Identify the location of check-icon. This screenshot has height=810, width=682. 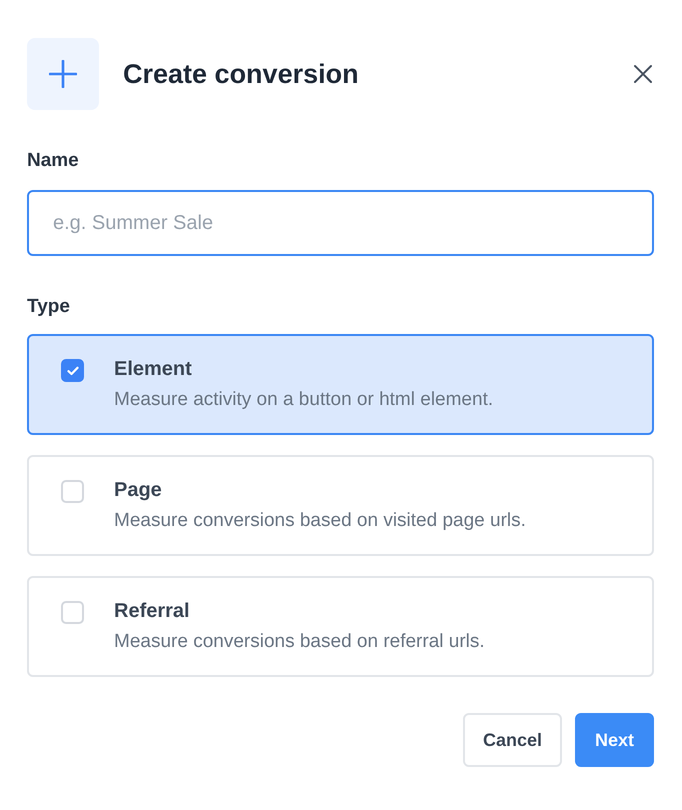
(72, 371).